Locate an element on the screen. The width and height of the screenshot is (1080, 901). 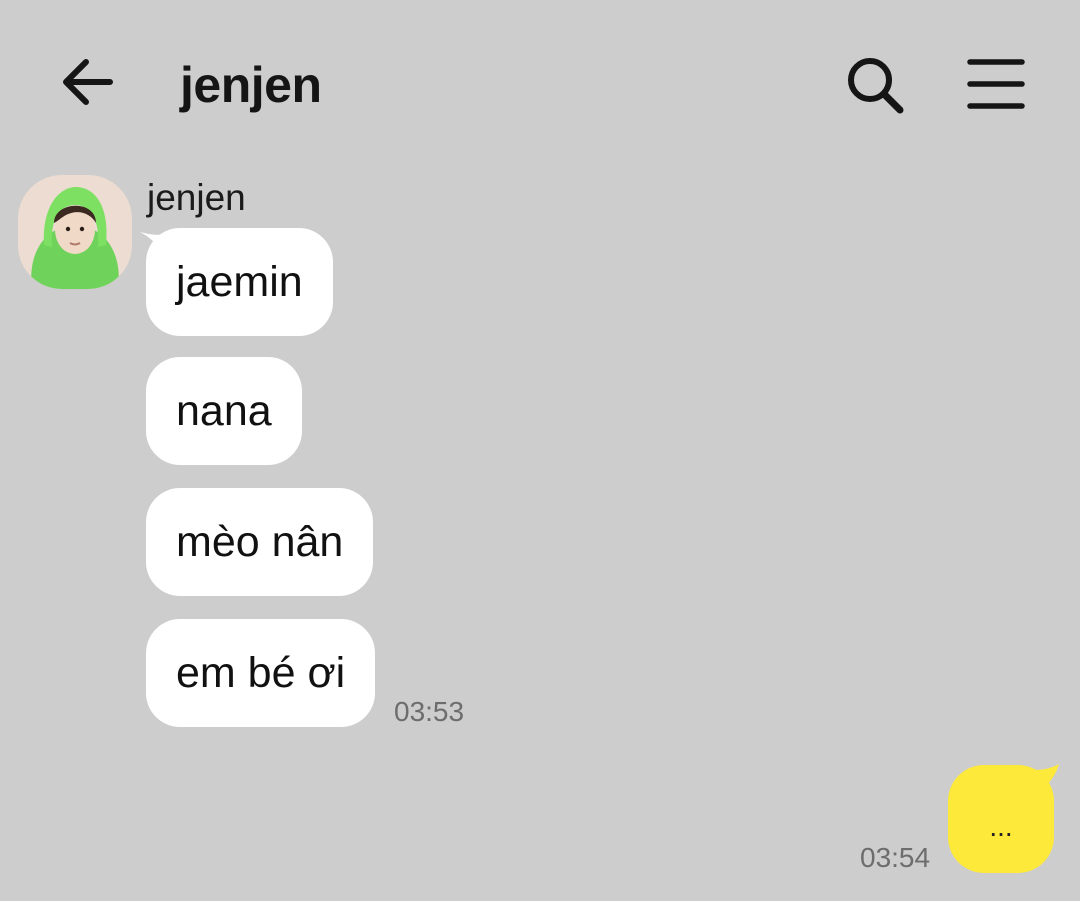
chat-title: jenjen is located at coordinates (251, 85).